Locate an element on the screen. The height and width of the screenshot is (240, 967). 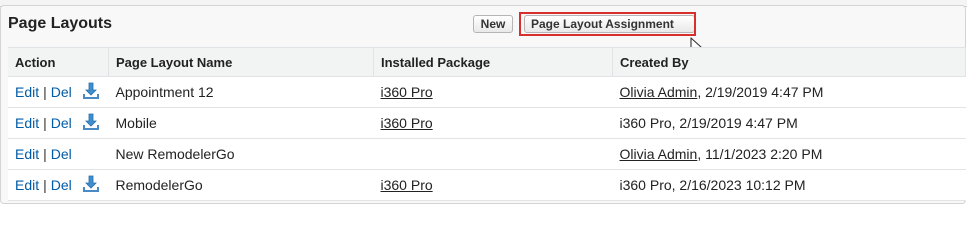
highlight-box is located at coordinates (607, 24).